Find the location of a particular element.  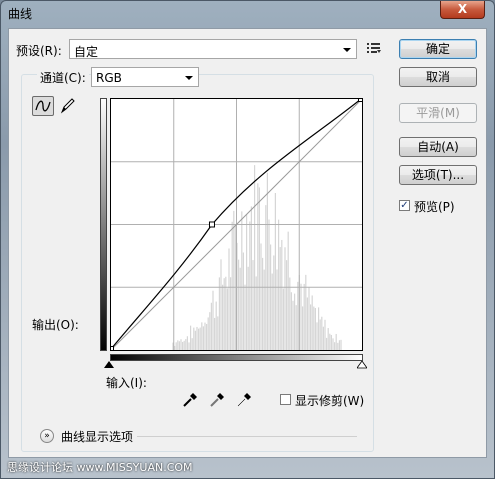

input-gradient-bar is located at coordinates (236, 357).